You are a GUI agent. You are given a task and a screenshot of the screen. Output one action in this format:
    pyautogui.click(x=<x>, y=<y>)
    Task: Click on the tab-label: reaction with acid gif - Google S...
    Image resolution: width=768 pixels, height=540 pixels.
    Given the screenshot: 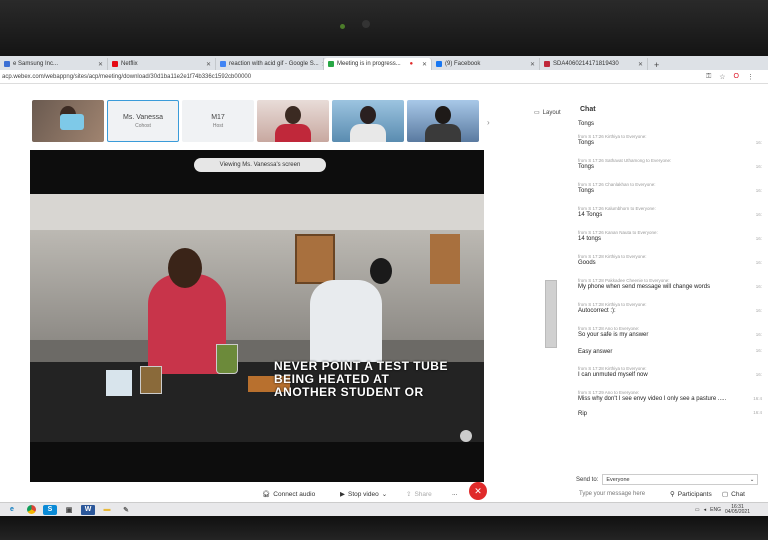 What is the action you would take?
    pyautogui.click(x=274, y=64)
    